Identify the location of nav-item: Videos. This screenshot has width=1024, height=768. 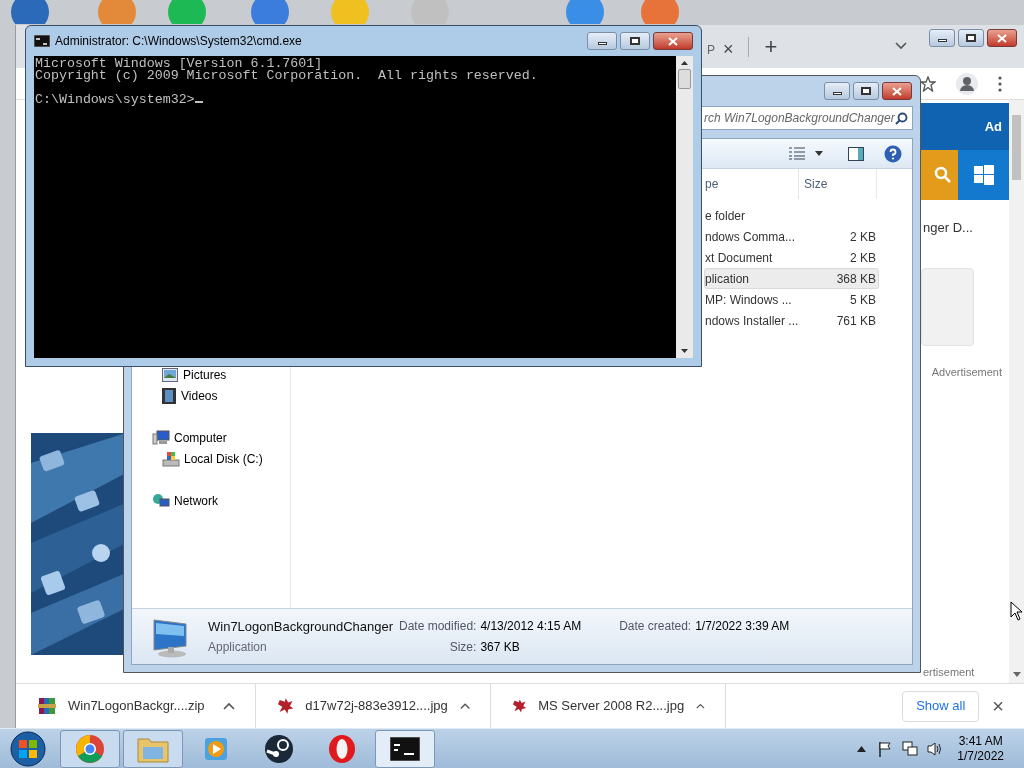
(199, 395).